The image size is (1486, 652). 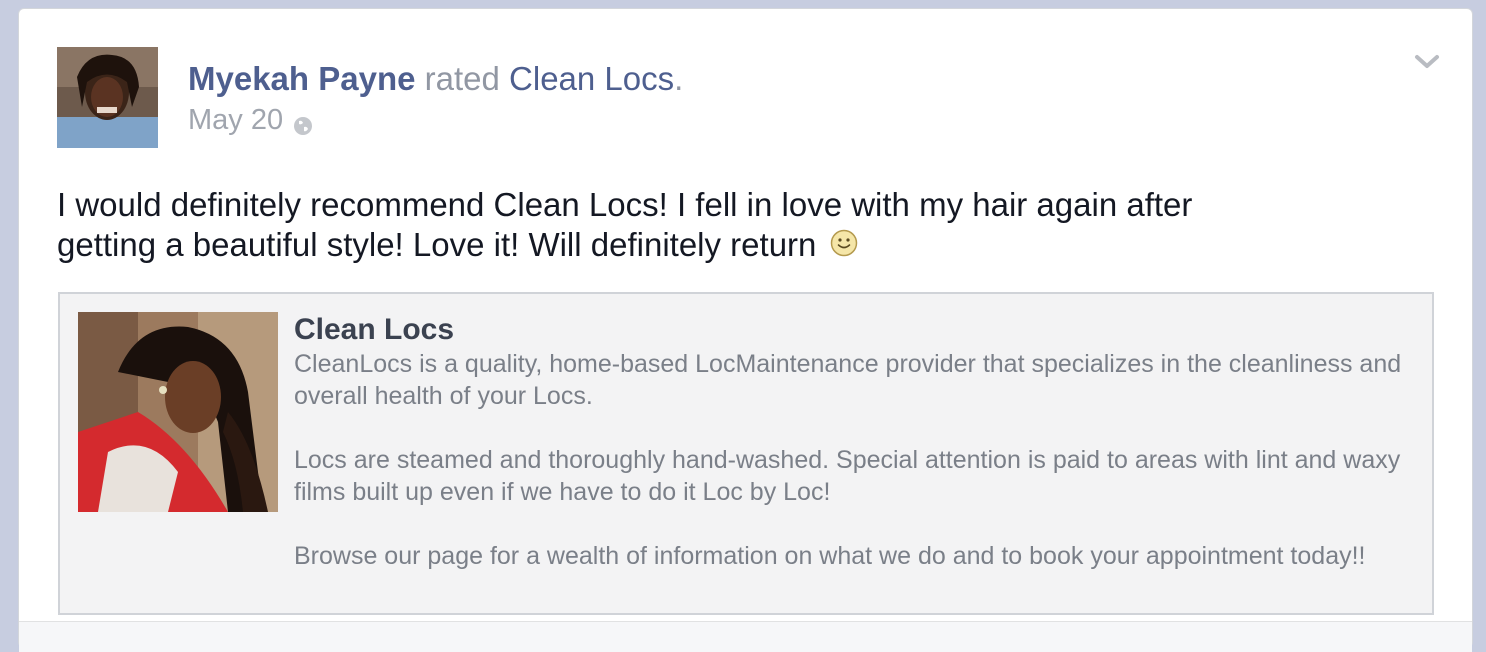 What do you see at coordinates (854, 330) in the screenshot?
I see `attachment-title: Clean Locs` at bounding box center [854, 330].